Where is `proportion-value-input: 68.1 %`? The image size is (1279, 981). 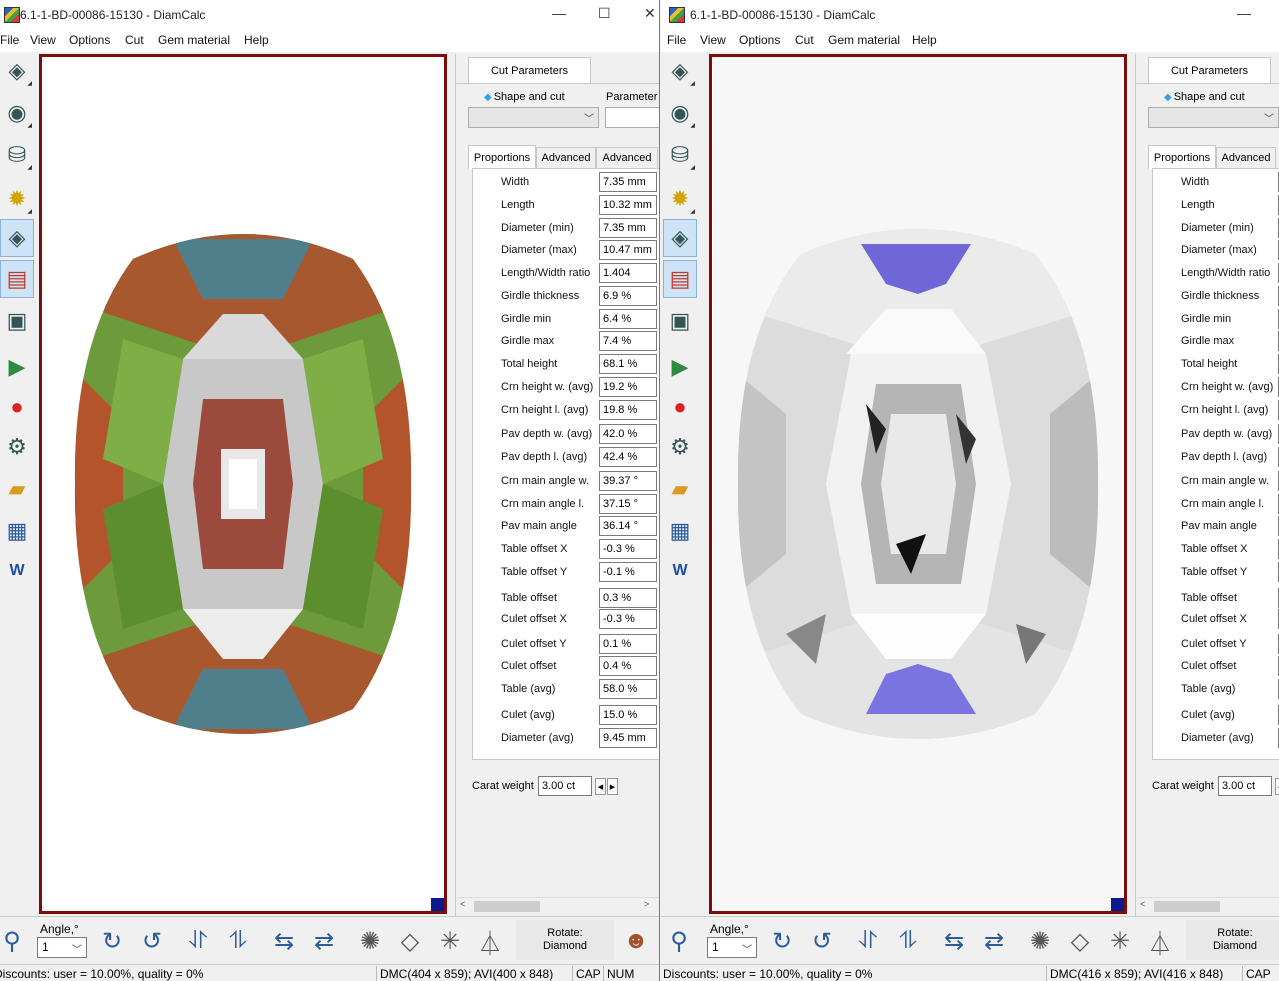 proportion-value-input: 68.1 % is located at coordinates (628, 364).